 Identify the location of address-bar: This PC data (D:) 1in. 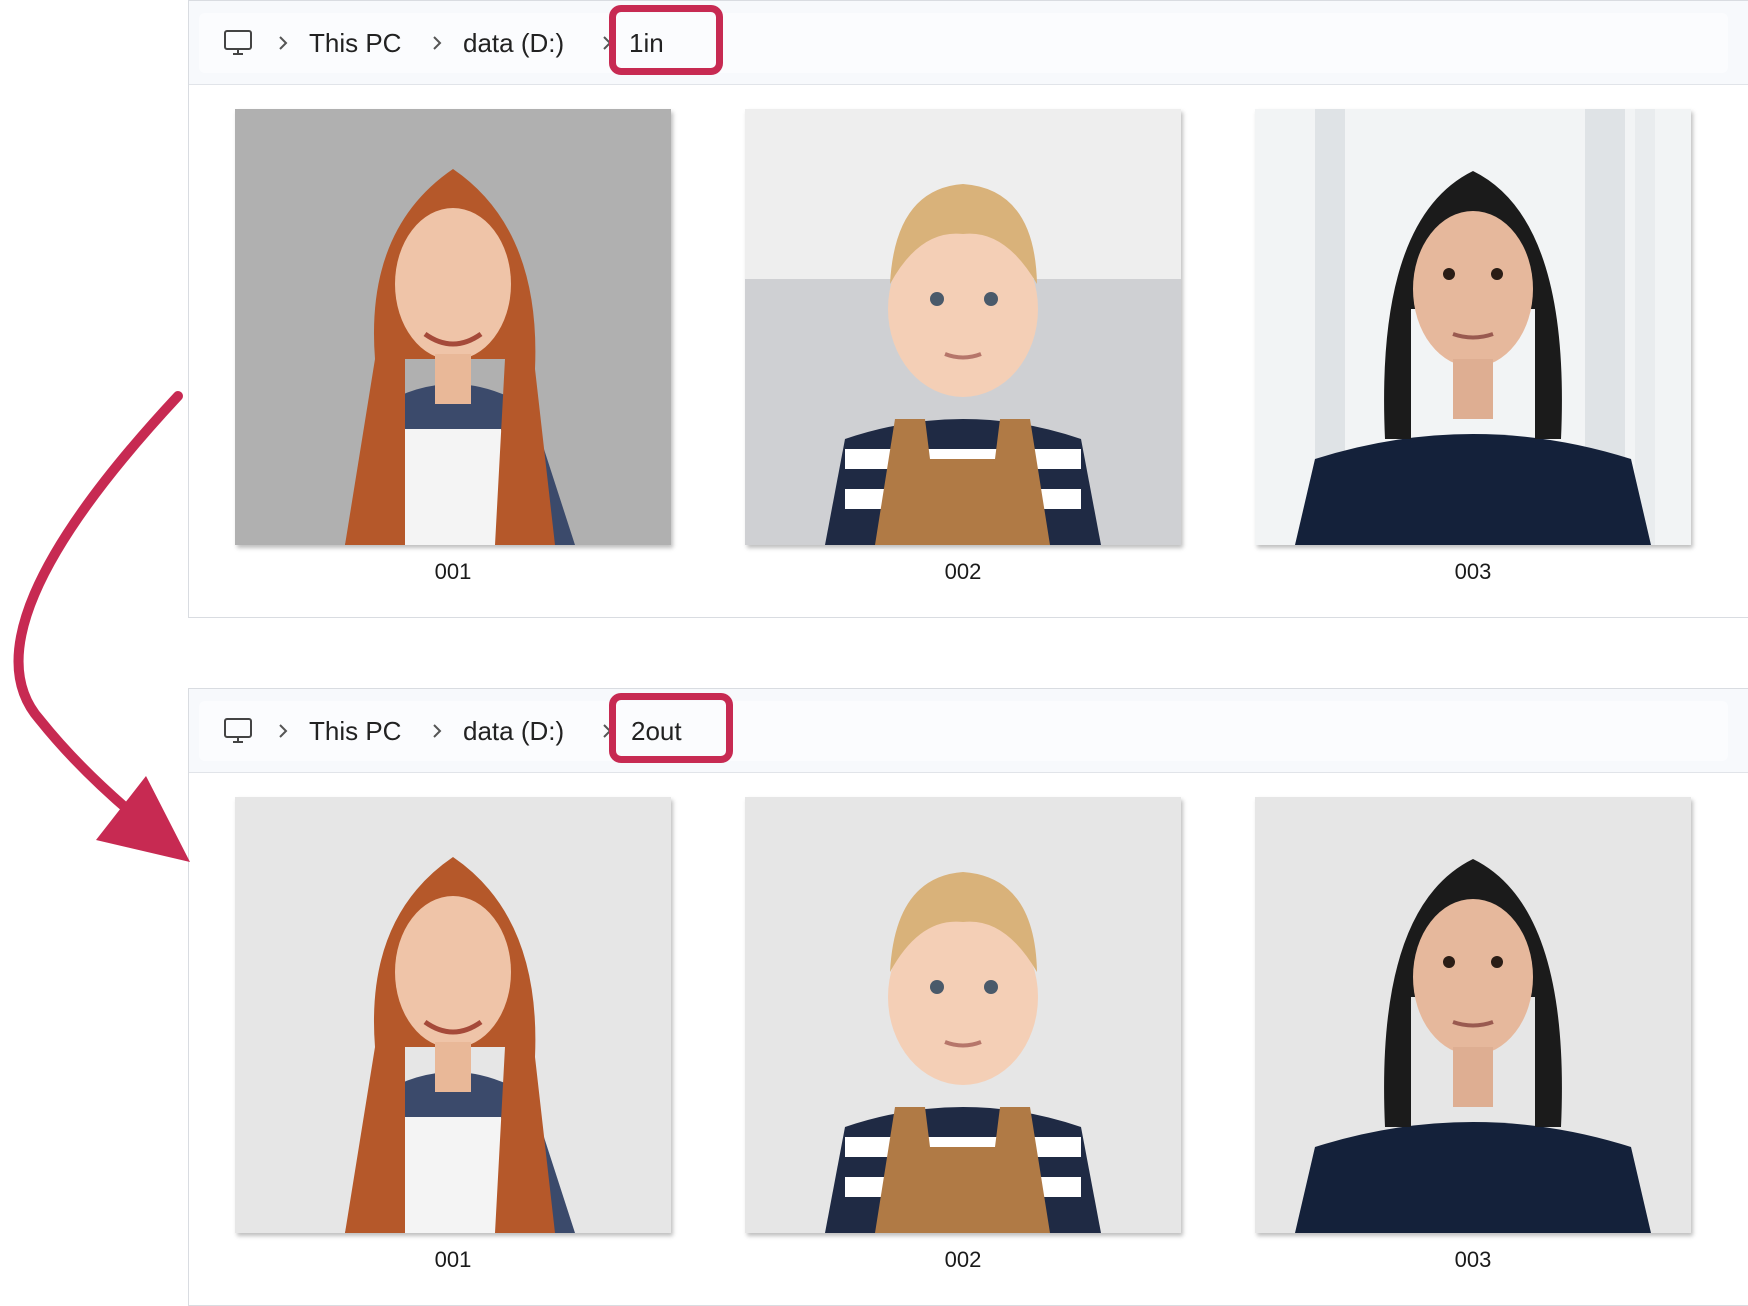
(968, 43).